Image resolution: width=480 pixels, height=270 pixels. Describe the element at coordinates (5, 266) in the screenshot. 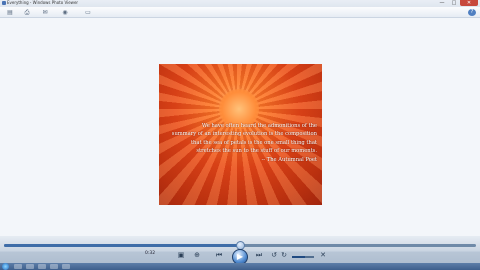

I see `start-button` at that location.